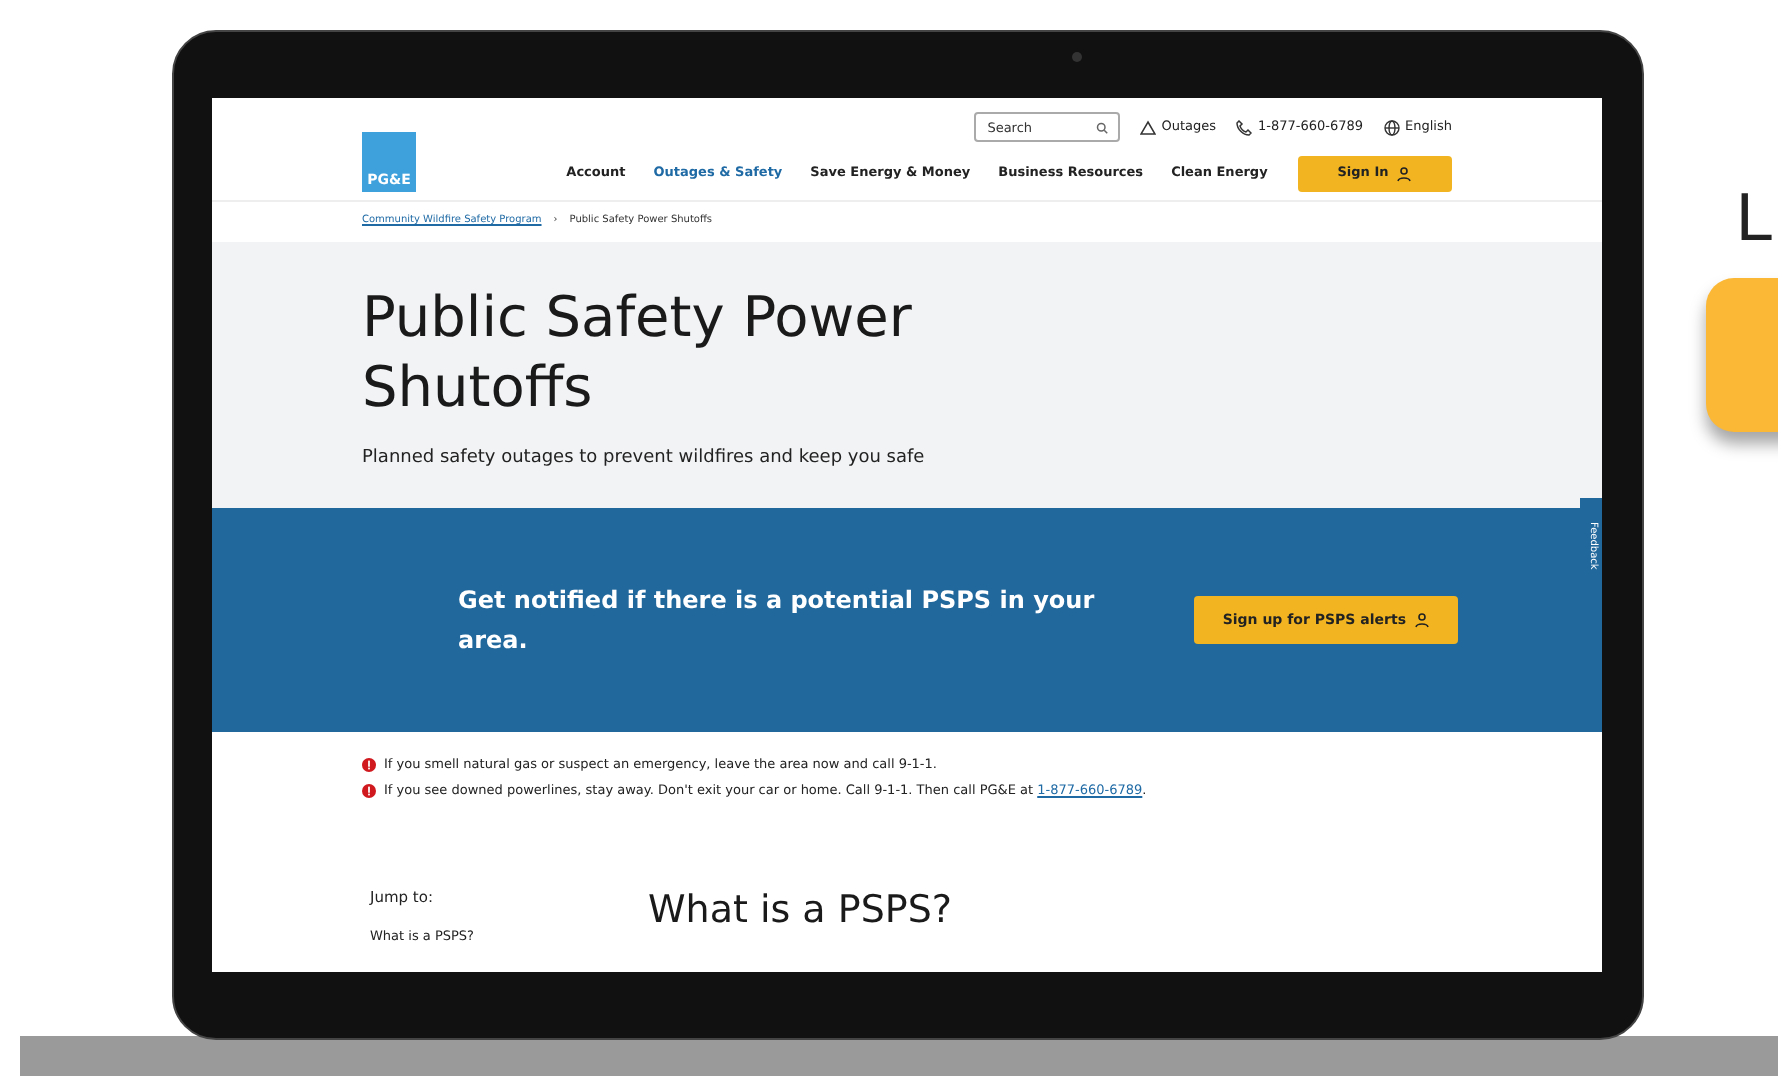 The width and height of the screenshot is (1778, 1076). I want to click on globe-icon, so click(1391, 127).